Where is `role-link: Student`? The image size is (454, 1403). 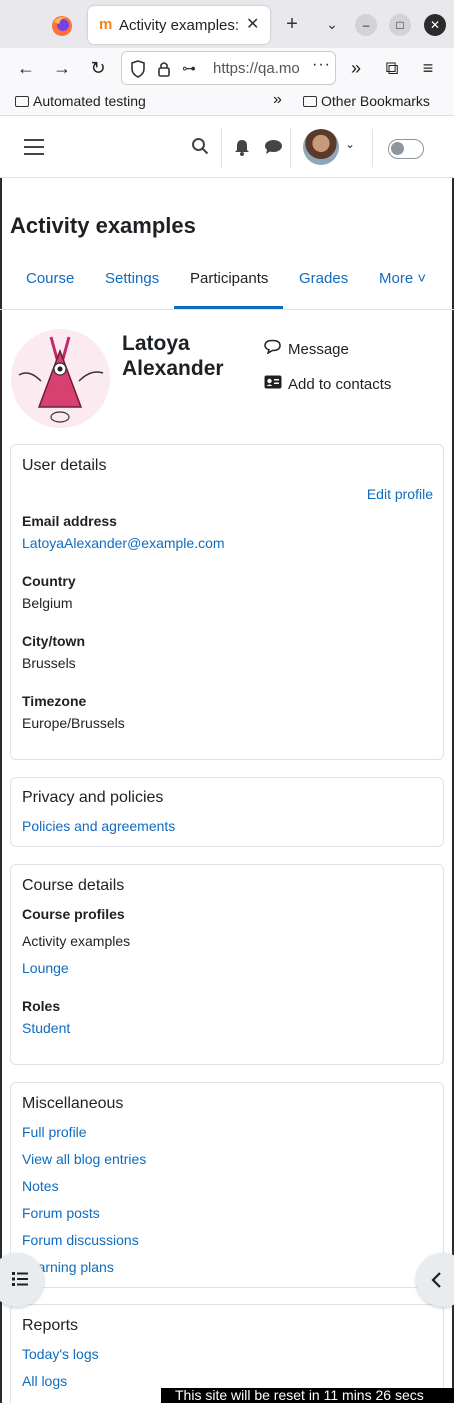 role-link: Student is located at coordinates (46, 1028).